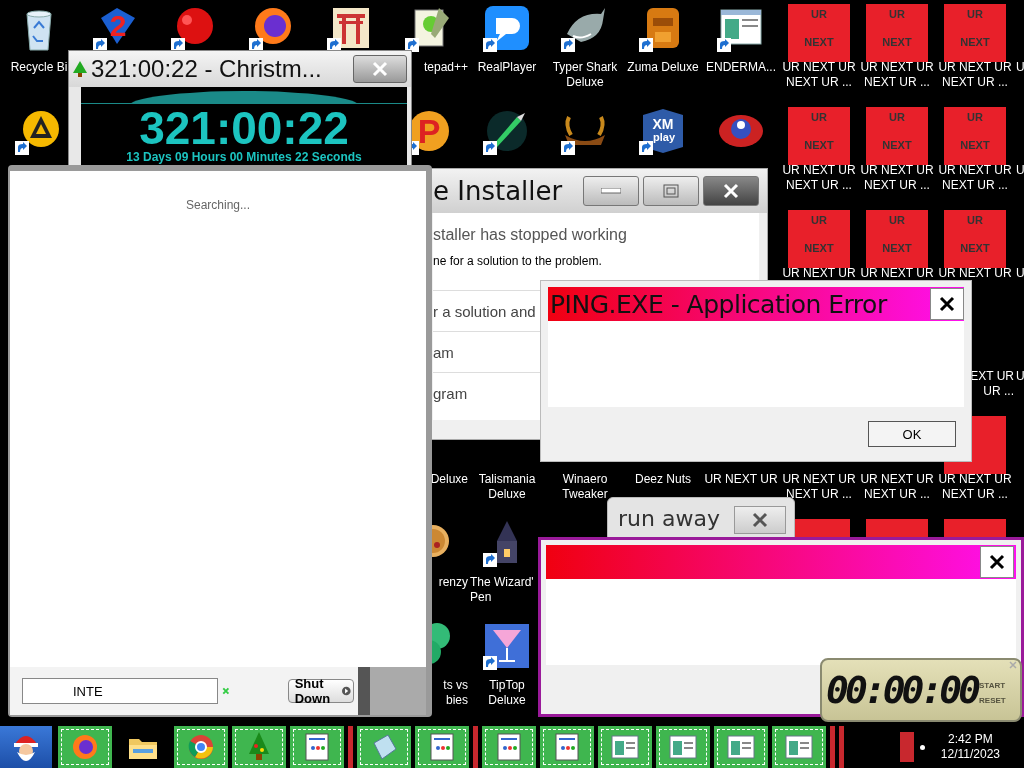 This screenshot has width=1024, height=768. Describe the element at coordinates (448, 479) in the screenshot. I see `icon-label: Deluxe` at that location.